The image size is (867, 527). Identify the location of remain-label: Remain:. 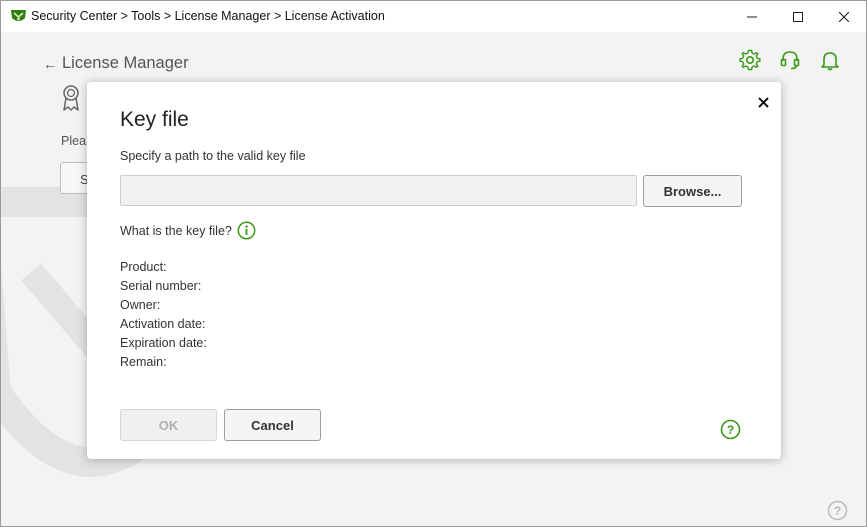
(143, 362).